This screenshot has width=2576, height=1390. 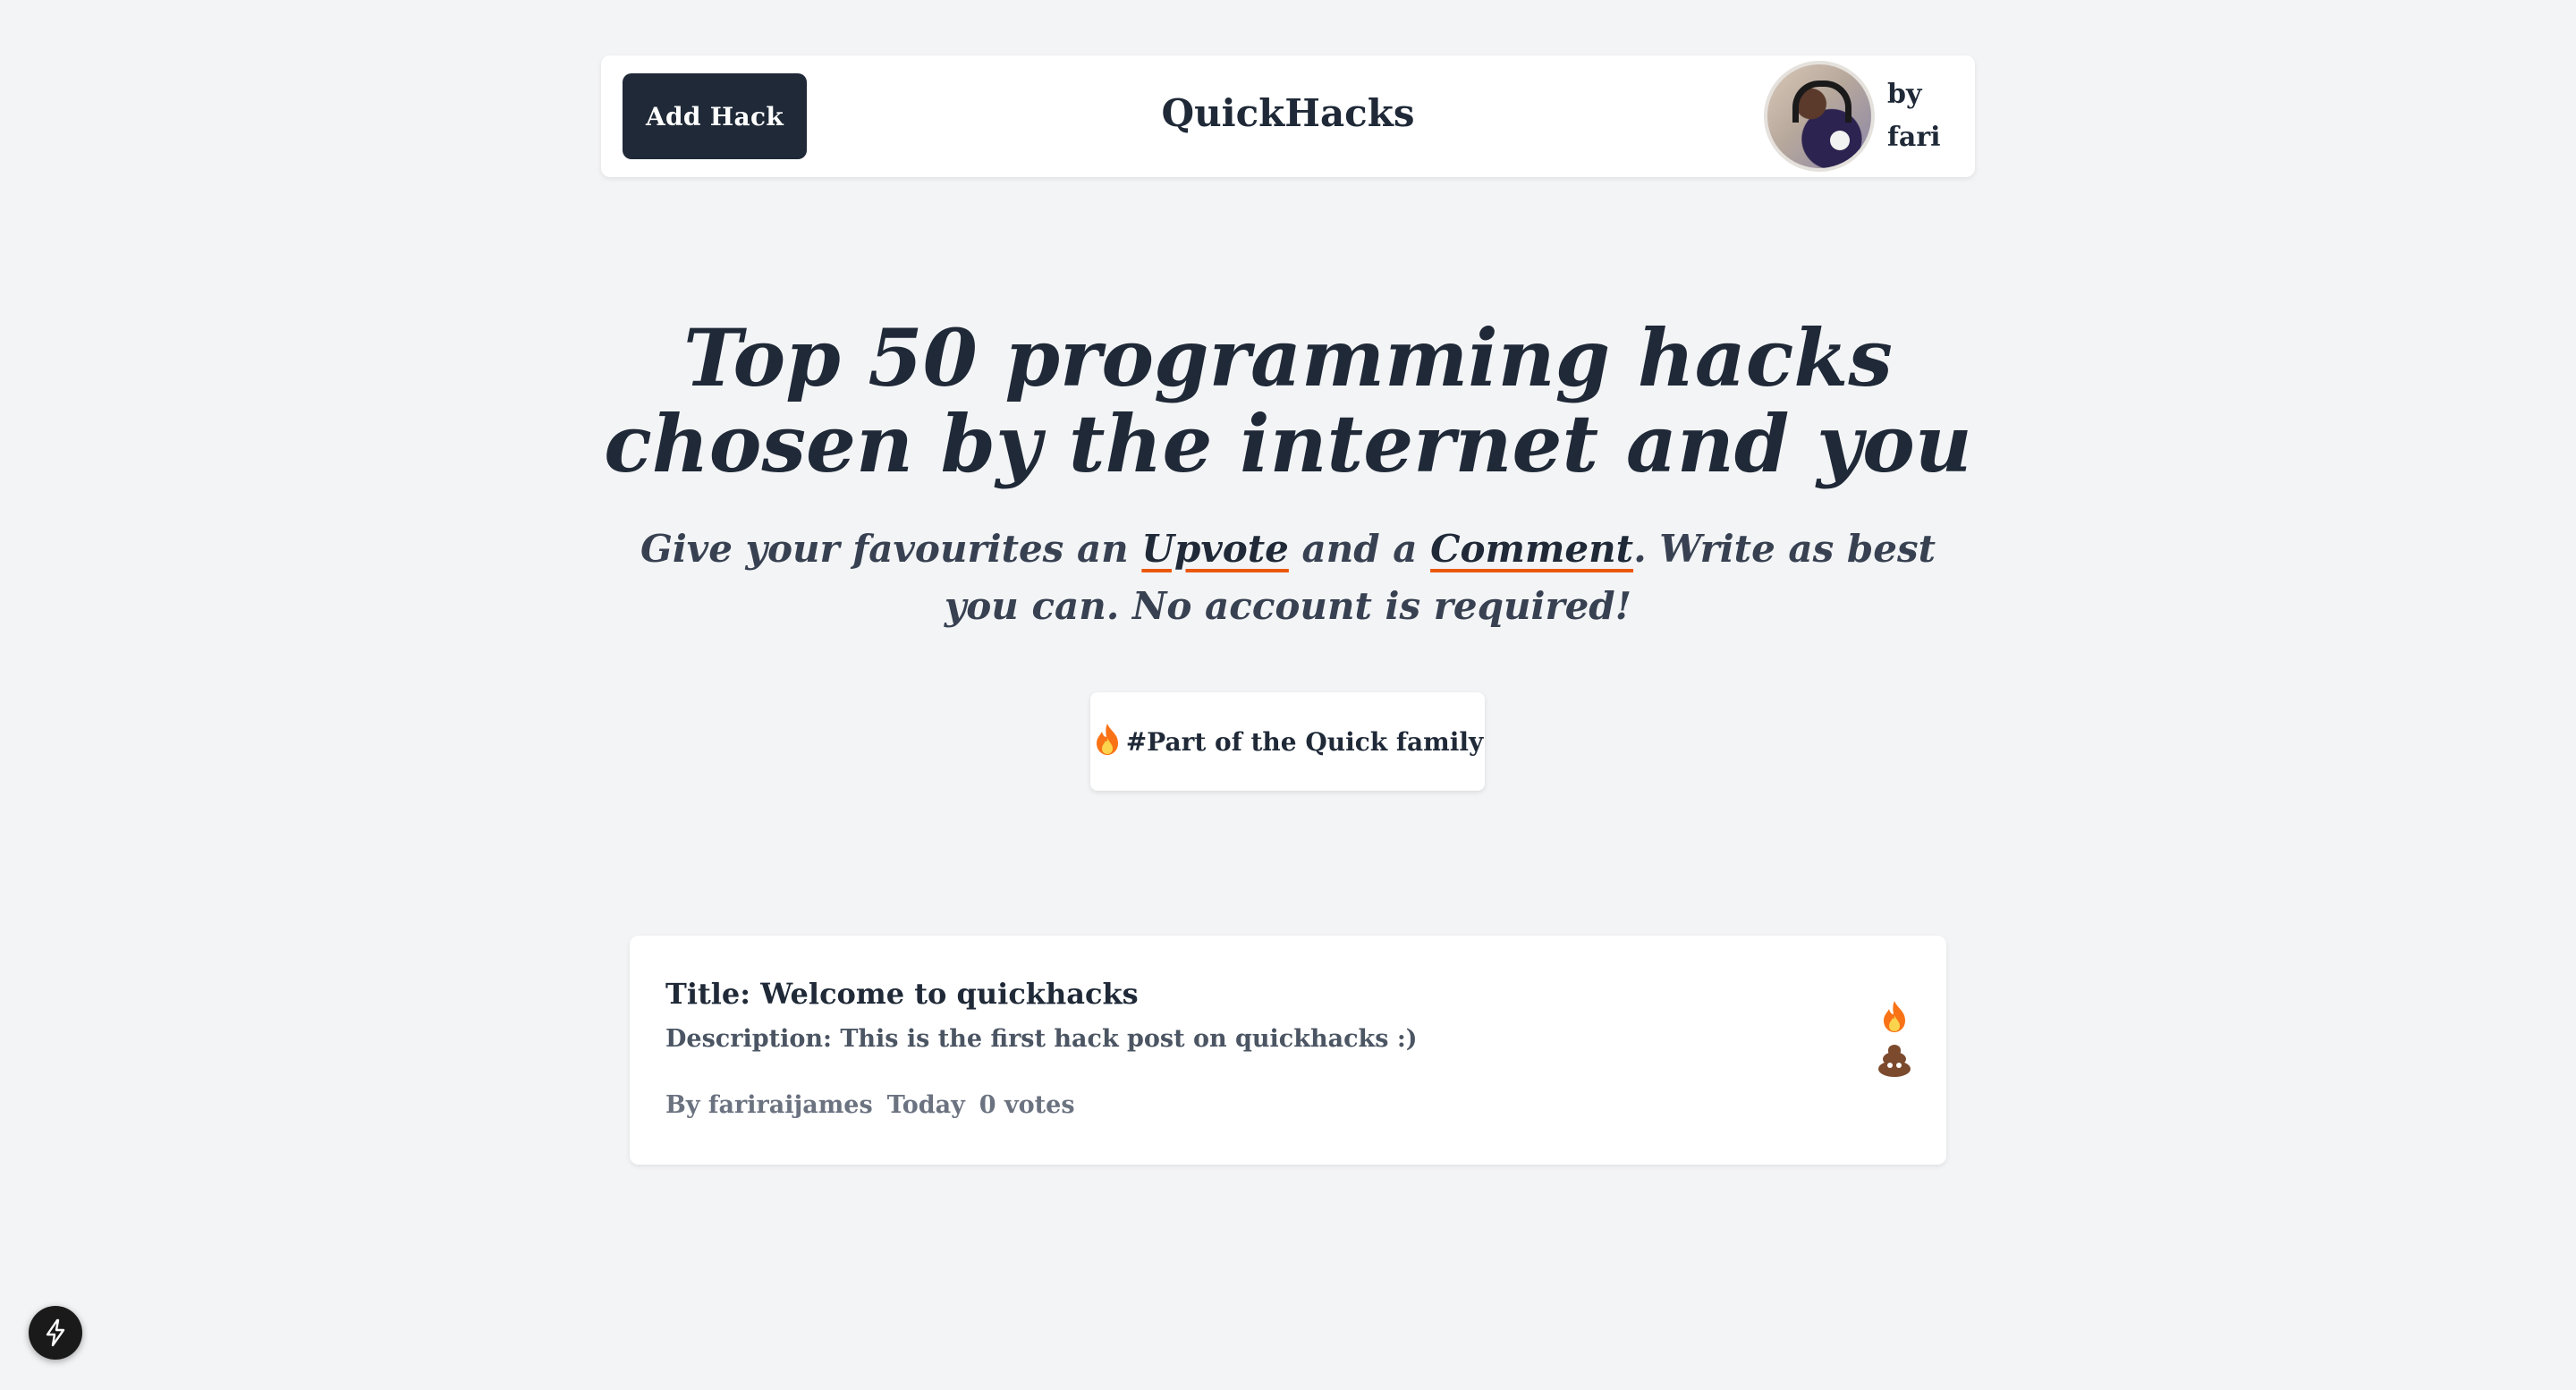 I want to click on author-profile-link: by fari, so click(x=1852, y=116).